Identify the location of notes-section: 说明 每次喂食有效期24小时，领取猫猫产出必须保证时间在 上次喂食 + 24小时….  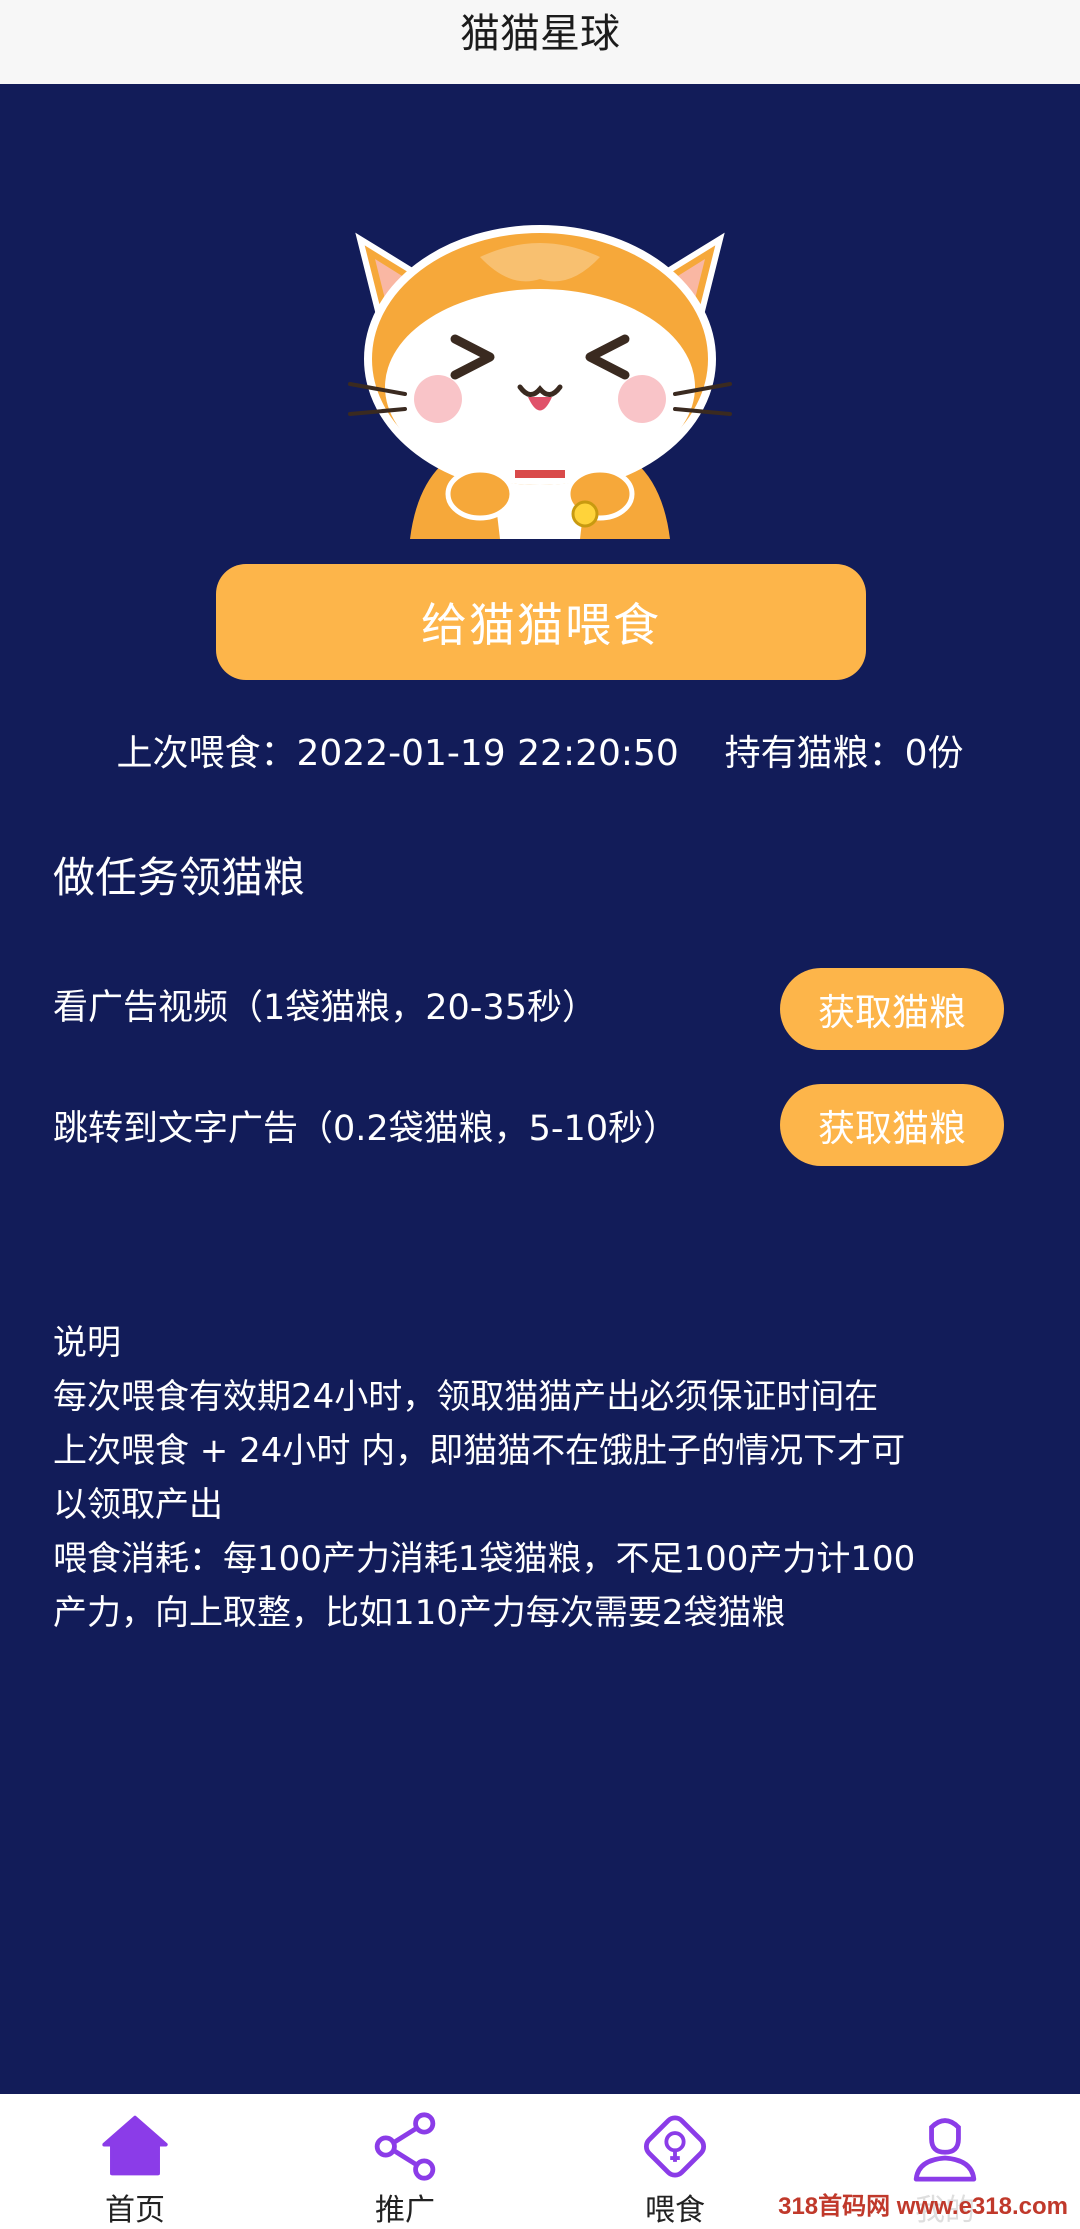
(543, 1478).